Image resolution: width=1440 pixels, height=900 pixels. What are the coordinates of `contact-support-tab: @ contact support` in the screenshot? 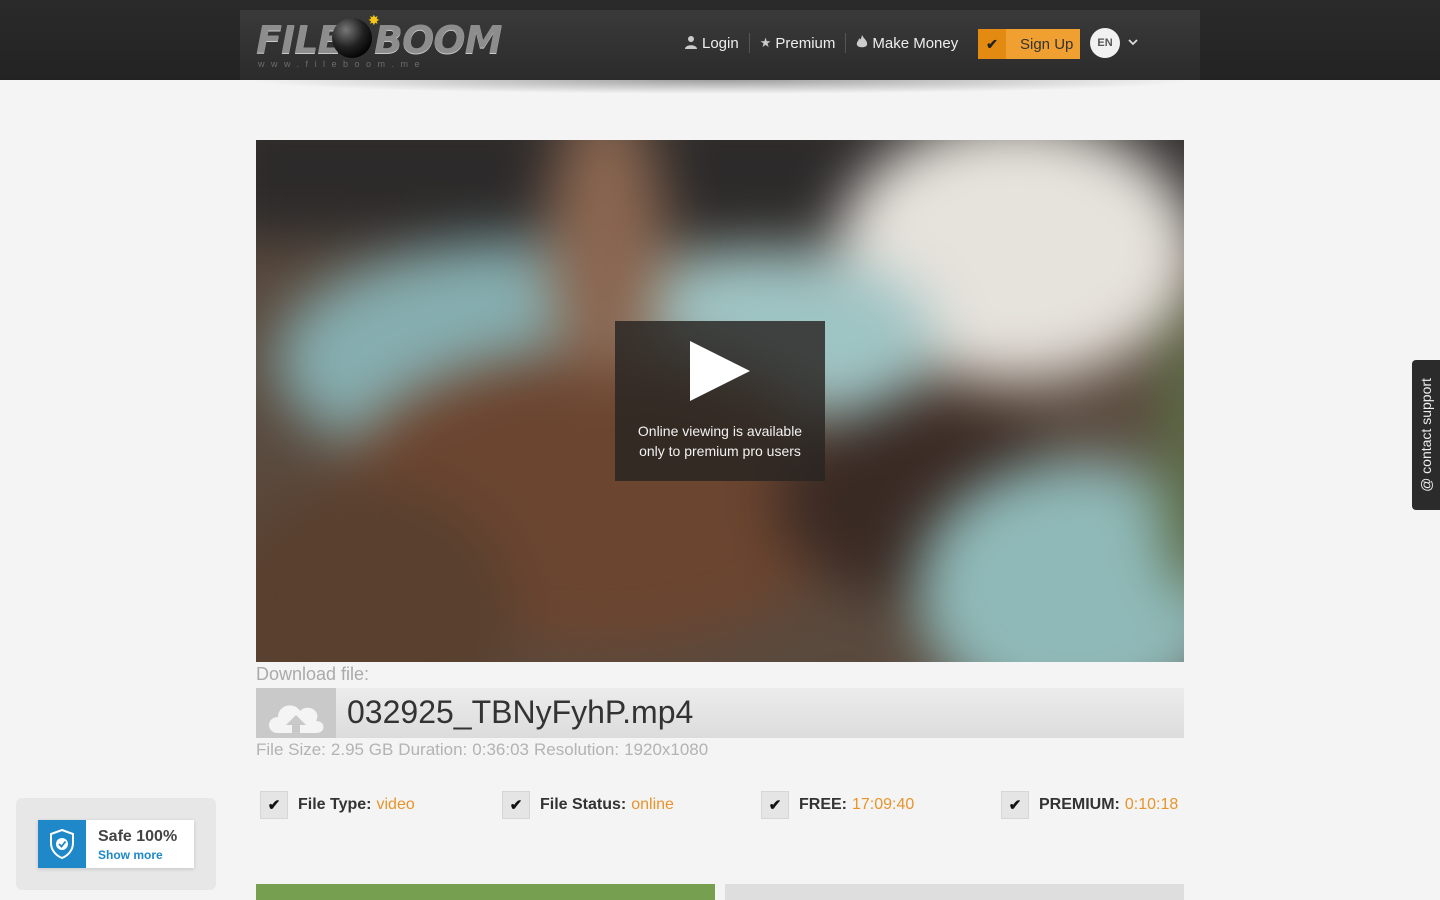 It's located at (1426, 435).